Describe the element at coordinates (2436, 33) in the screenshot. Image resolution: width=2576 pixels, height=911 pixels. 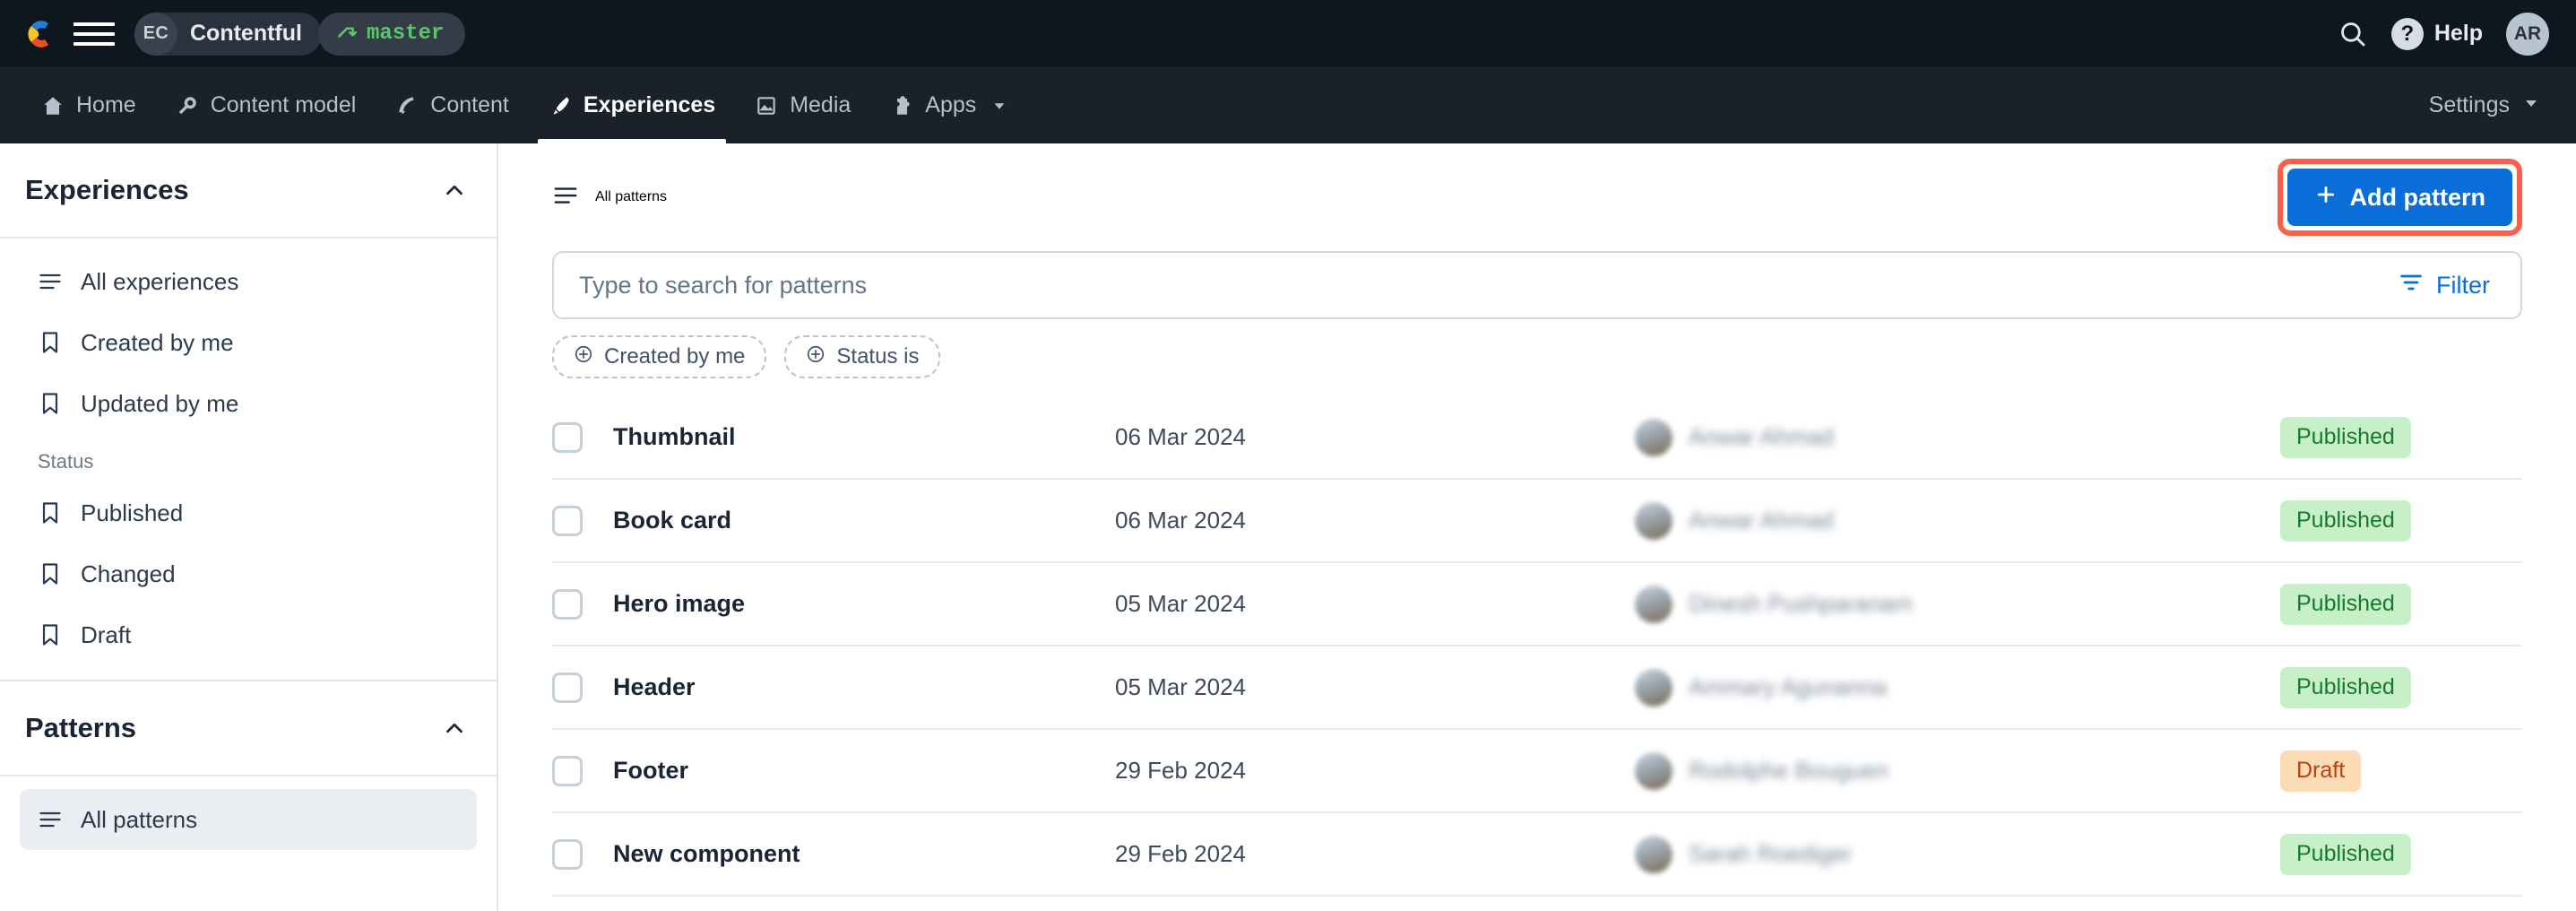
I see `help-button: ? Help` at that location.